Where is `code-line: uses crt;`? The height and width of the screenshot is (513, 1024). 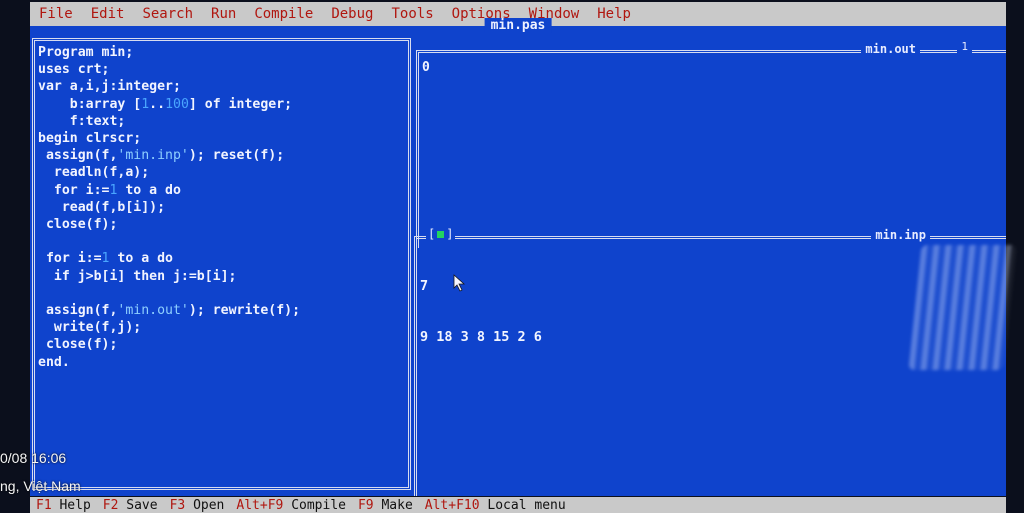
code-line: uses crt; is located at coordinates (74, 70).